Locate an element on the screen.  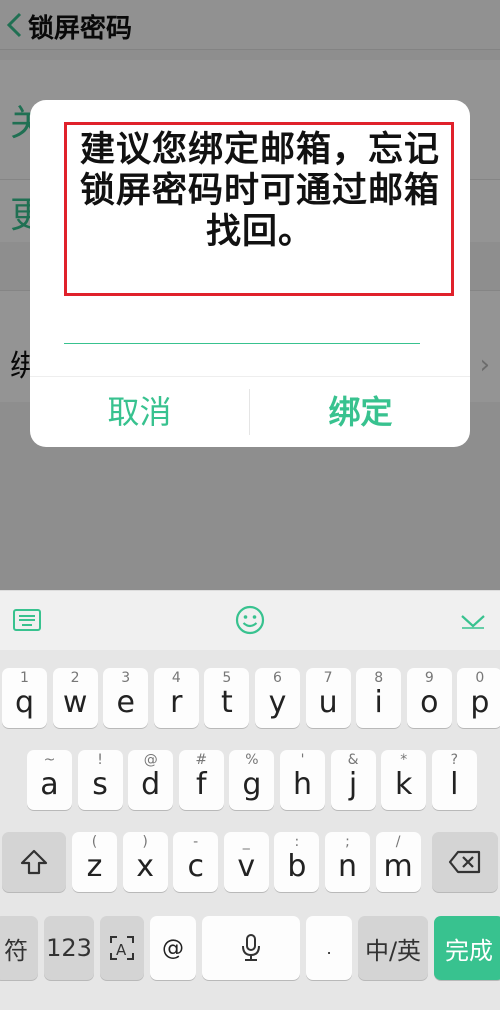
key-x-label: x is located at coordinates (145, 866).